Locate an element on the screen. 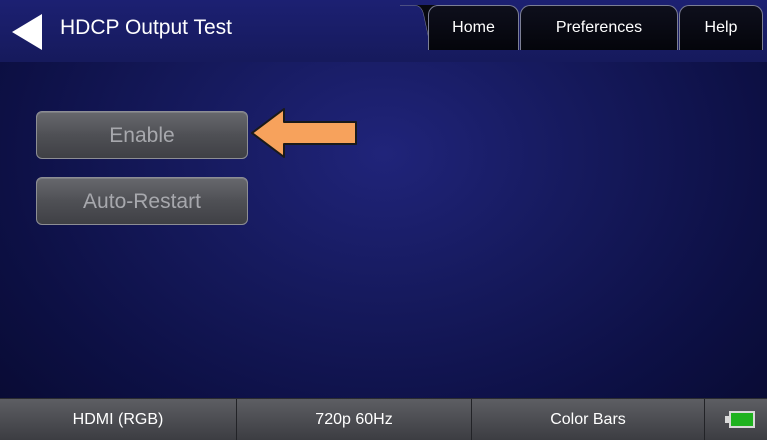  back-arrow-icon is located at coordinates (27, 32).